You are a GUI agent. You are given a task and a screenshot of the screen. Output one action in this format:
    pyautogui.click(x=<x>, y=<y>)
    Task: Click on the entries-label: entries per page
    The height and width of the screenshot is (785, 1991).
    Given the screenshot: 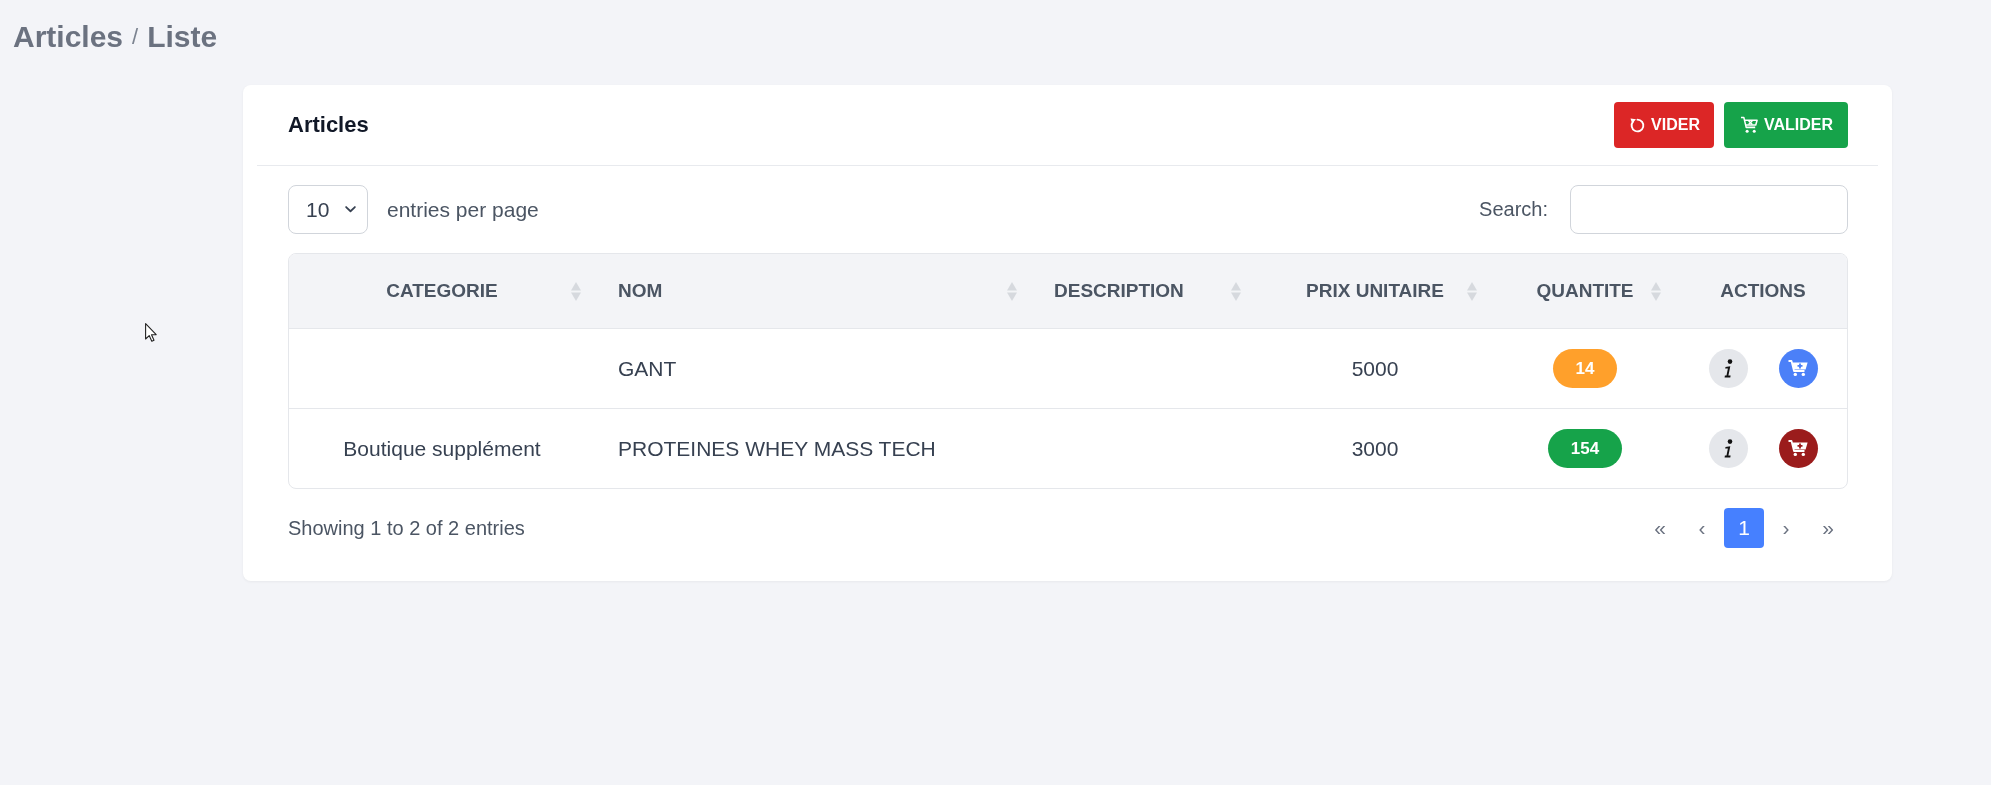 What is the action you would take?
    pyautogui.click(x=463, y=209)
    